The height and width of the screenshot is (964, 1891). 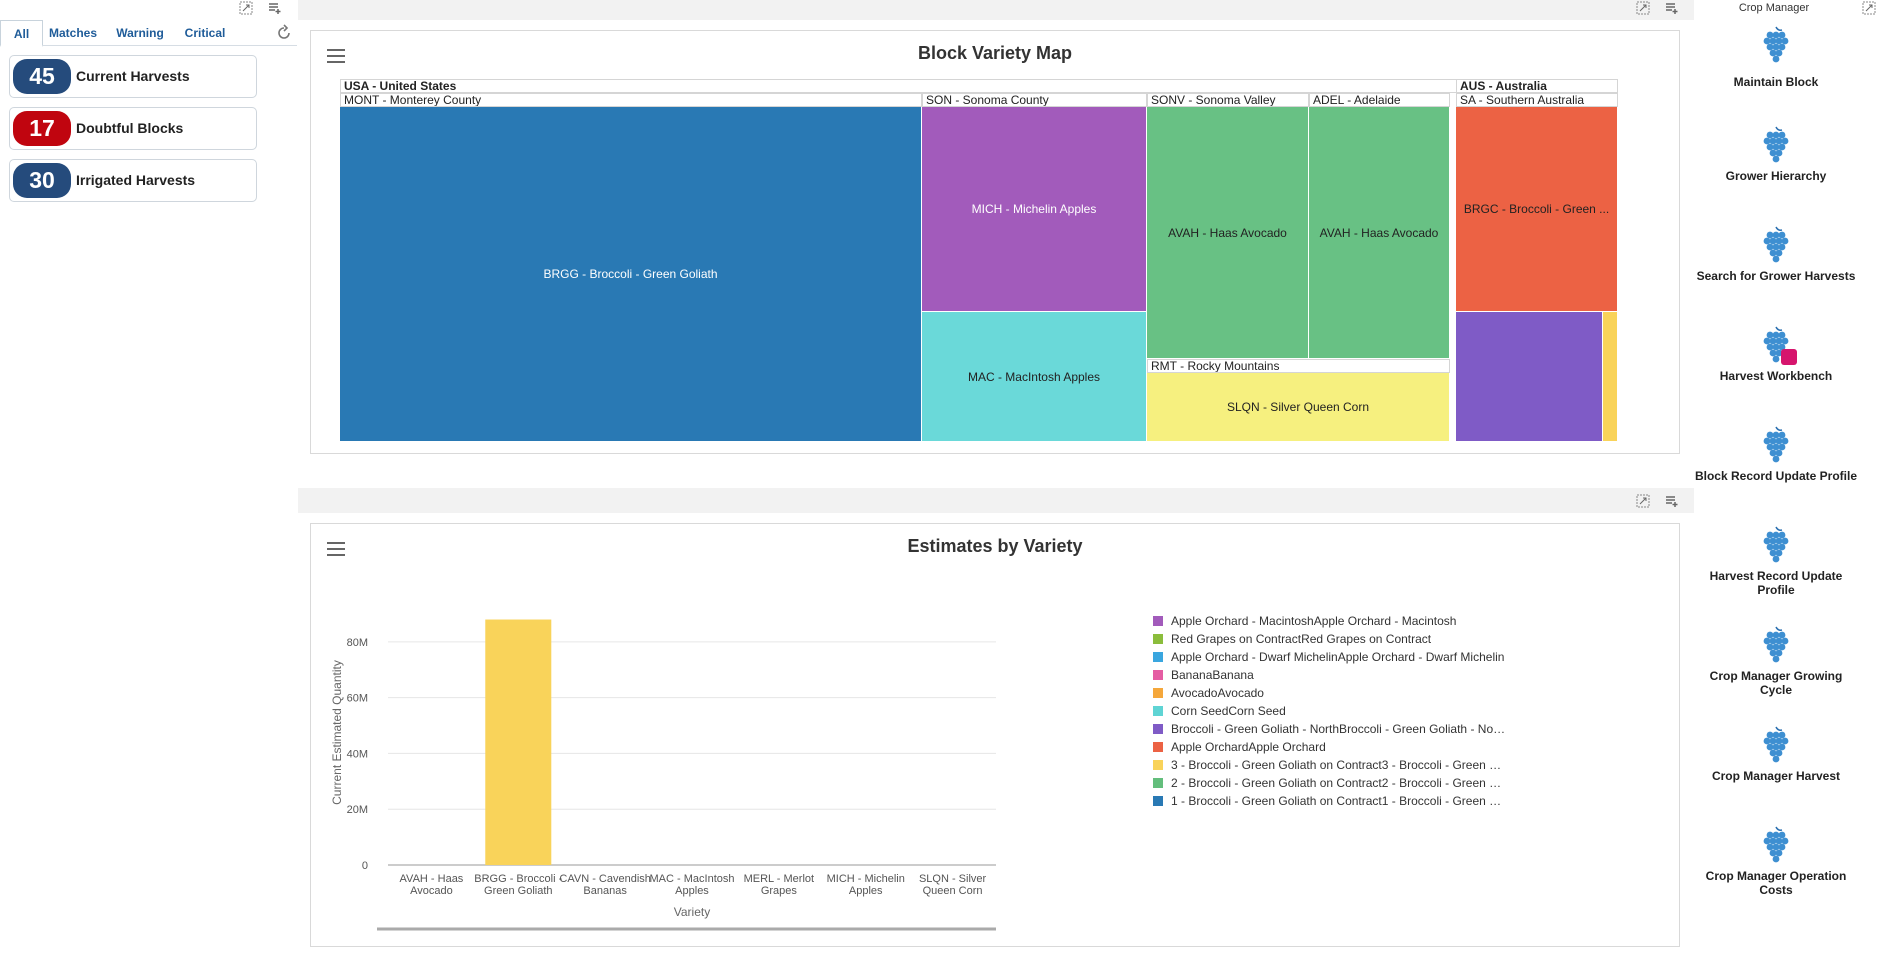 What do you see at coordinates (1248, 747) in the screenshot?
I see `legend-label: Apple OrchardApple Orchard` at bounding box center [1248, 747].